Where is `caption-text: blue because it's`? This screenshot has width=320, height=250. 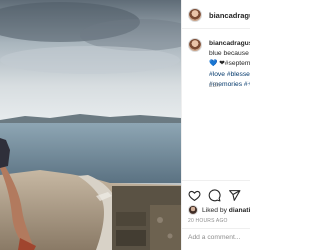 caption-text: blue because it's is located at coordinates (229, 54).